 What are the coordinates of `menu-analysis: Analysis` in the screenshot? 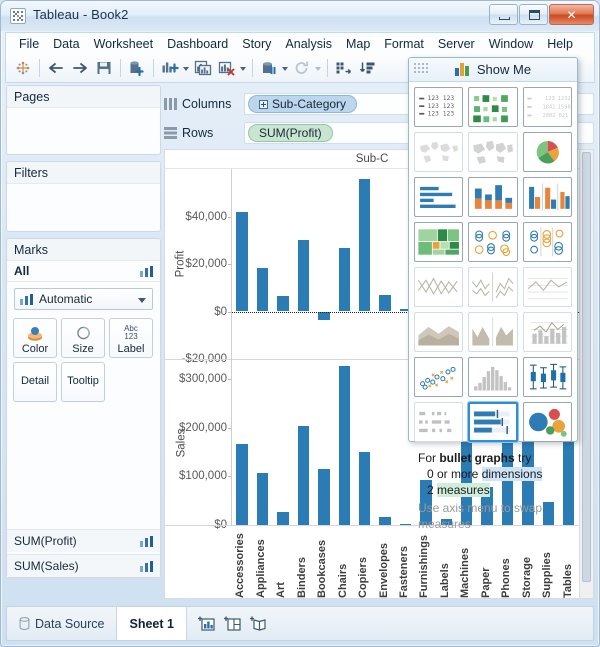 It's located at (308, 44).